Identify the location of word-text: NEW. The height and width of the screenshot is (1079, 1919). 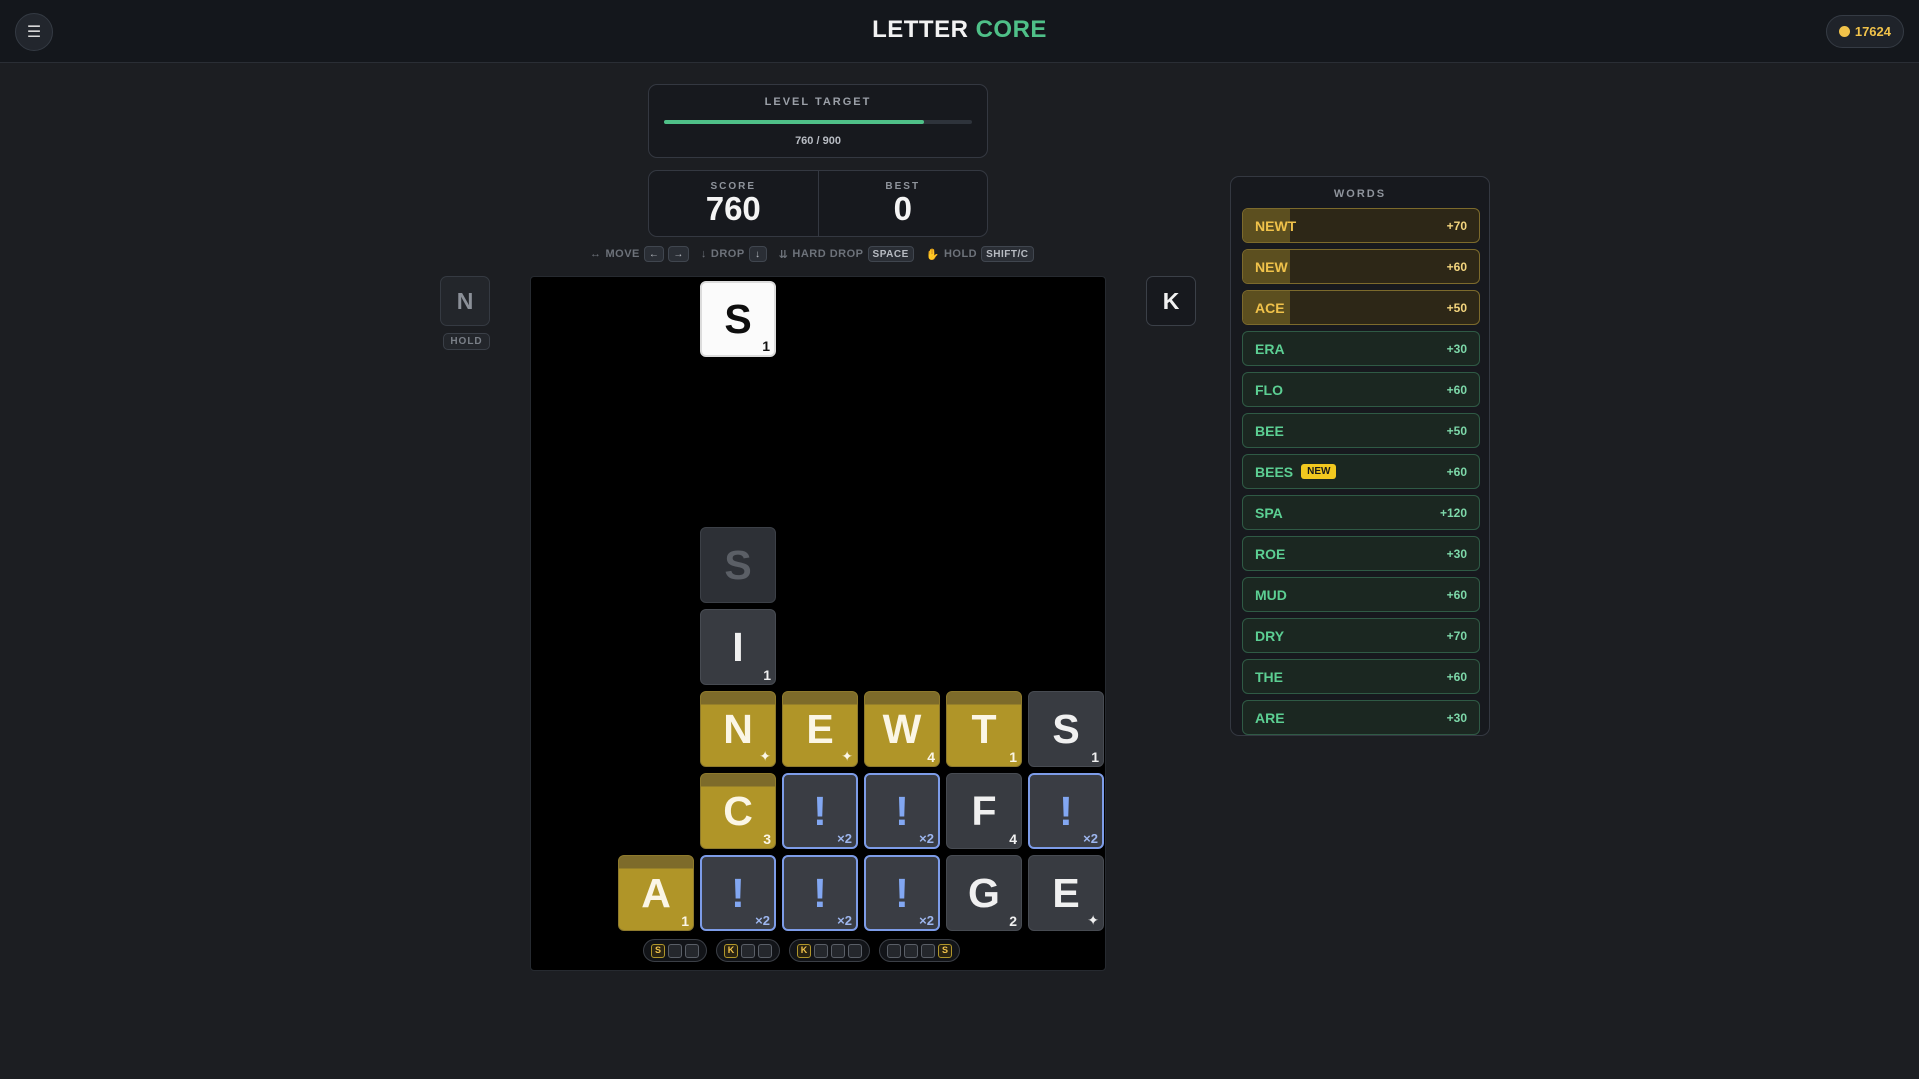
(1271, 266).